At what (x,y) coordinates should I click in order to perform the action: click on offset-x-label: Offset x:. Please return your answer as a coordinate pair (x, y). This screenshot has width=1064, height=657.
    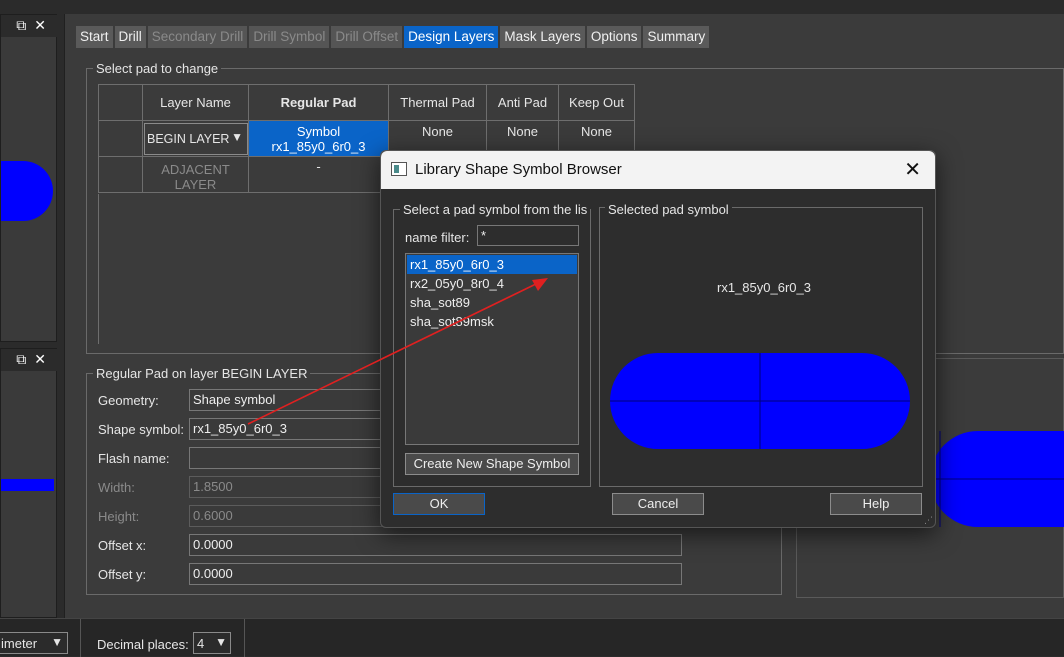
    Looking at the image, I should click on (122, 545).